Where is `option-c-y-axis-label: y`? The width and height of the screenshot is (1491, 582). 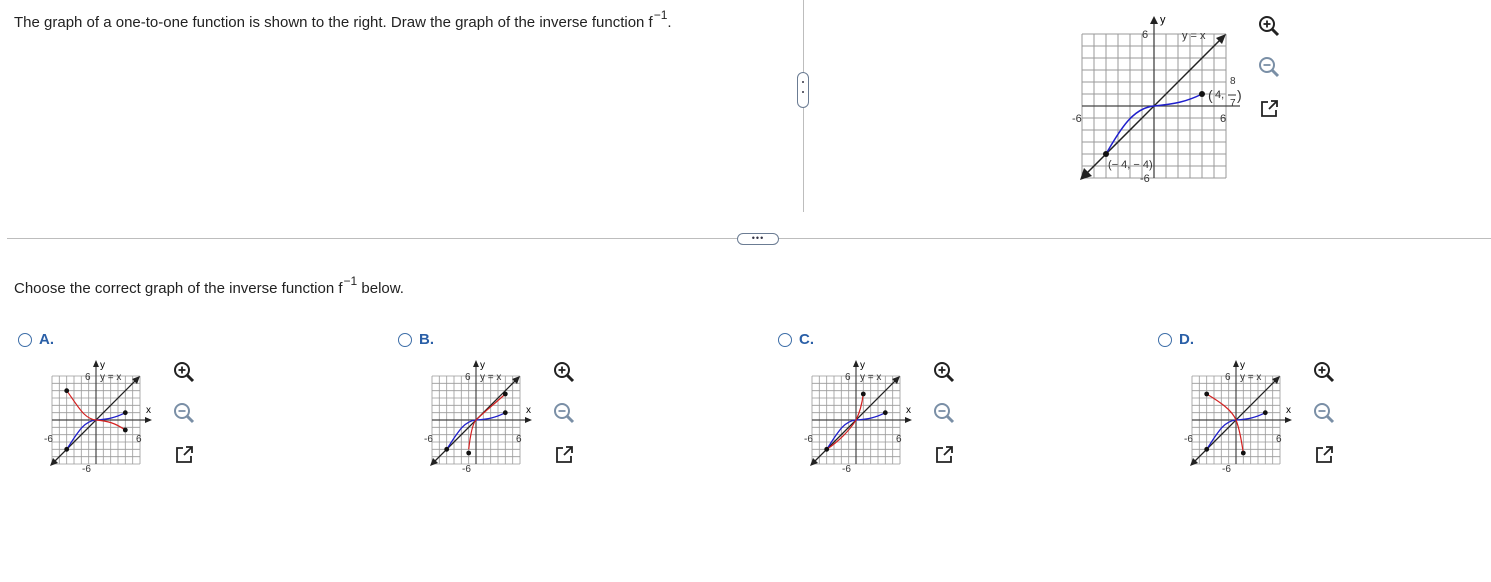 option-c-y-axis-label: y is located at coordinates (862, 365).